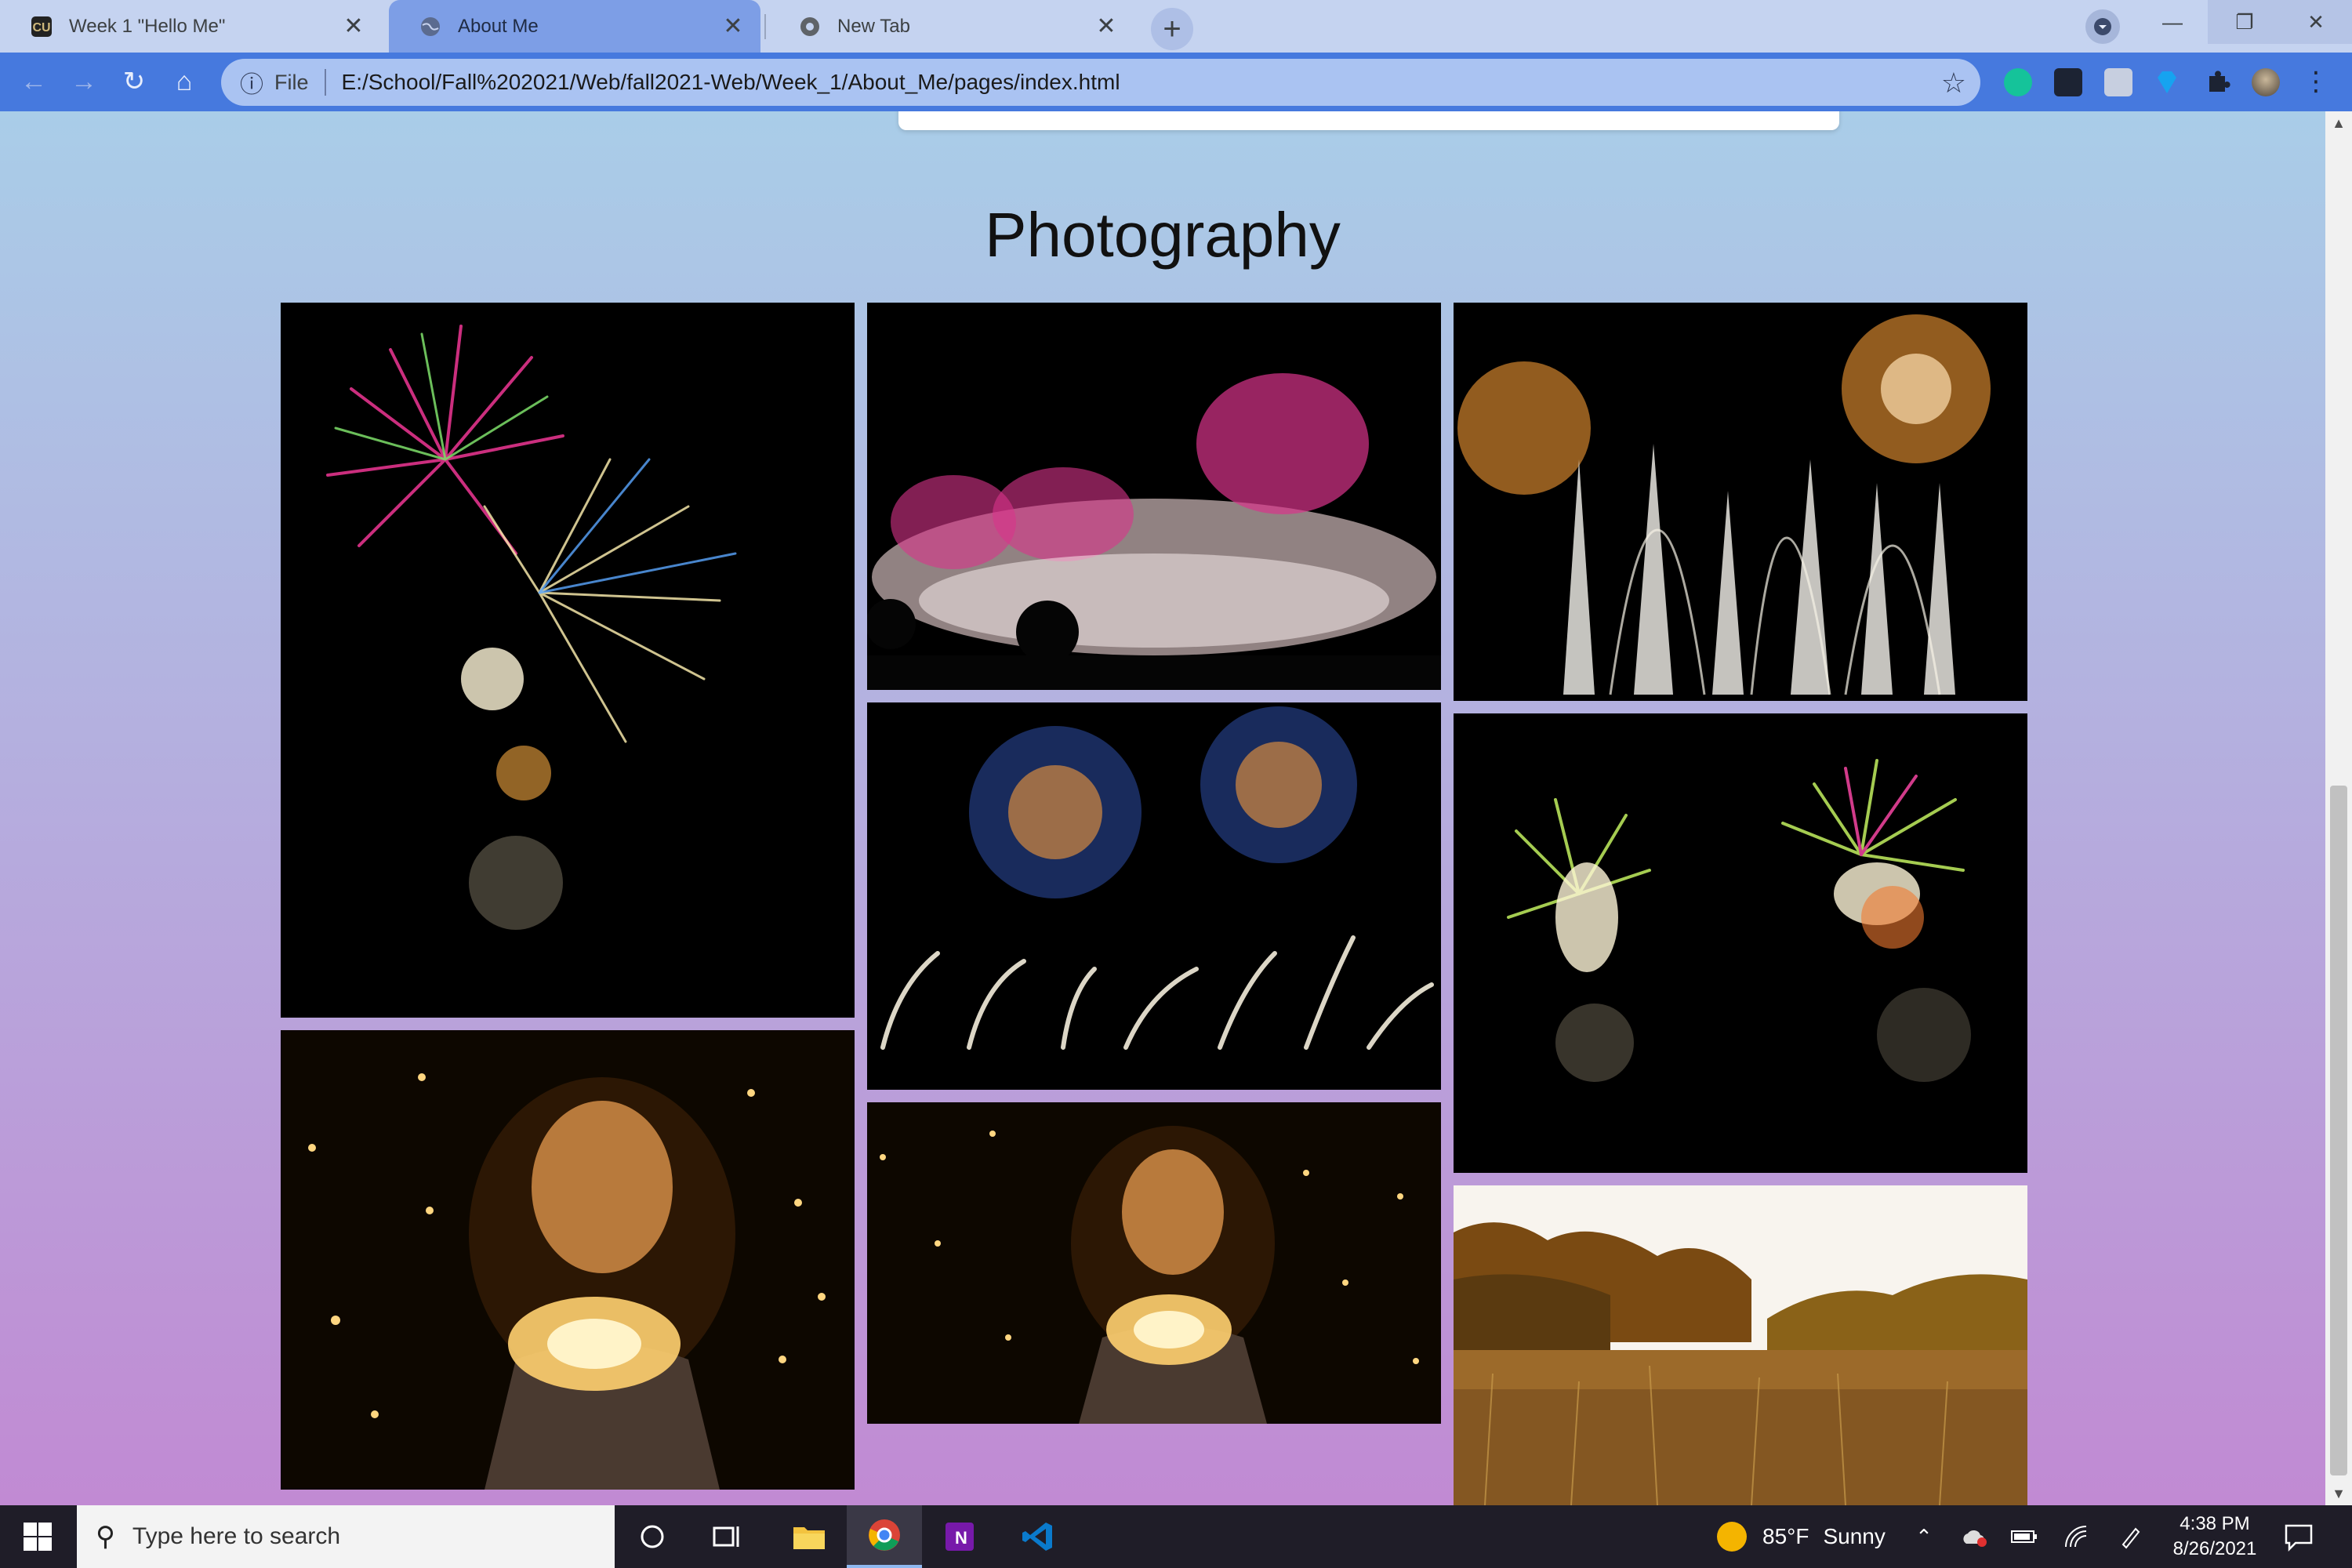  What do you see at coordinates (2266, 82) in the screenshot?
I see `profile-avatar` at bounding box center [2266, 82].